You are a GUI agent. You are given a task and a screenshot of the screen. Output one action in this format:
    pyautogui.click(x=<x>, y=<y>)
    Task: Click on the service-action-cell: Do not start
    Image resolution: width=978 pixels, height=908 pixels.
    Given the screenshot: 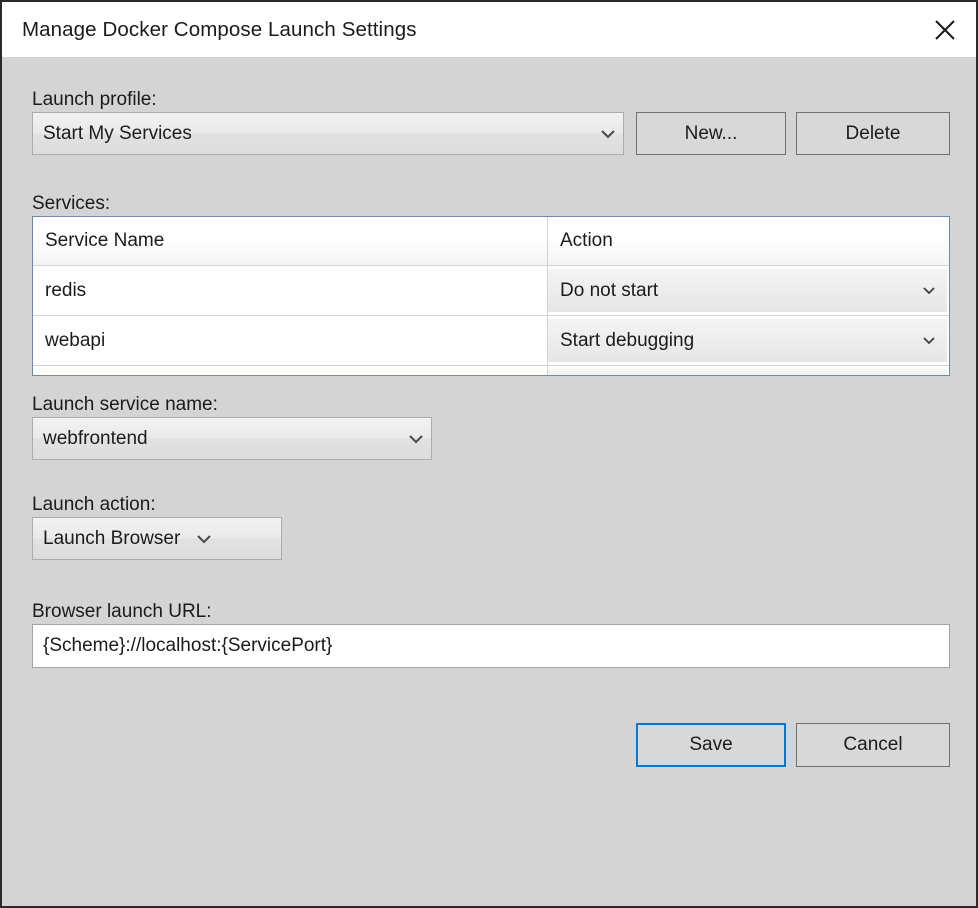 What is the action you would take?
    pyautogui.click(x=748, y=290)
    